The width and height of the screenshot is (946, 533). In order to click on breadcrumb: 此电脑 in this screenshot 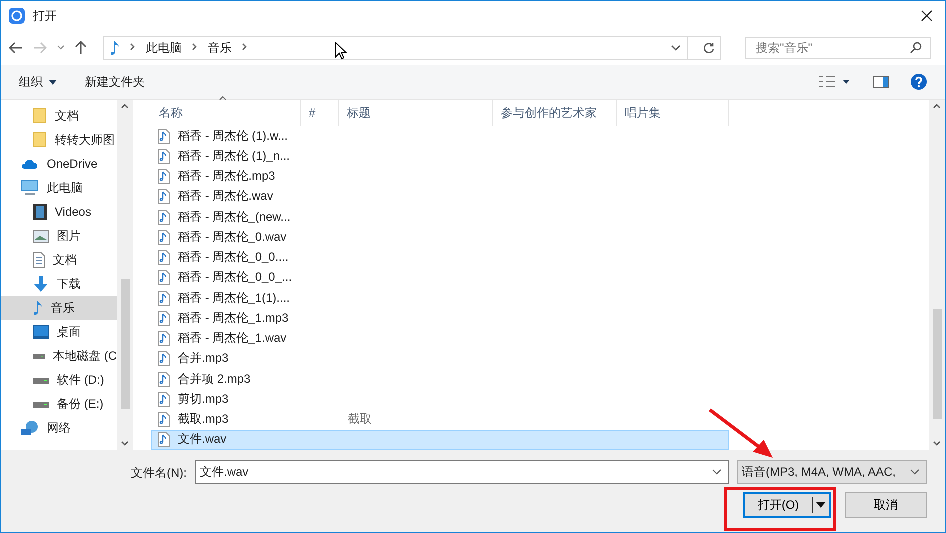, I will do `click(164, 48)`.